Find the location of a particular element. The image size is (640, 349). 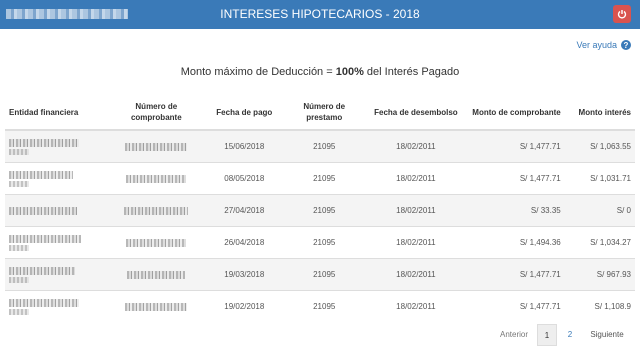

help-link: Ver ayuda ? is located at coordinates (603, 45).